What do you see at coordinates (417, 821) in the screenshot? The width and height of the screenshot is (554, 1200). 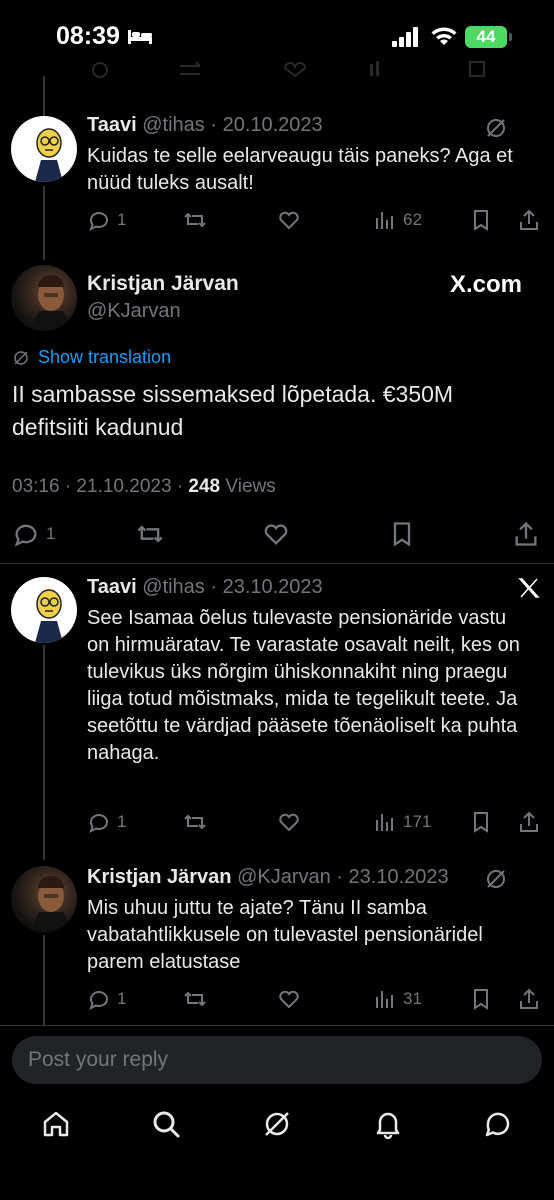 I see `views-count: 171` at bounding box center [417, 821].